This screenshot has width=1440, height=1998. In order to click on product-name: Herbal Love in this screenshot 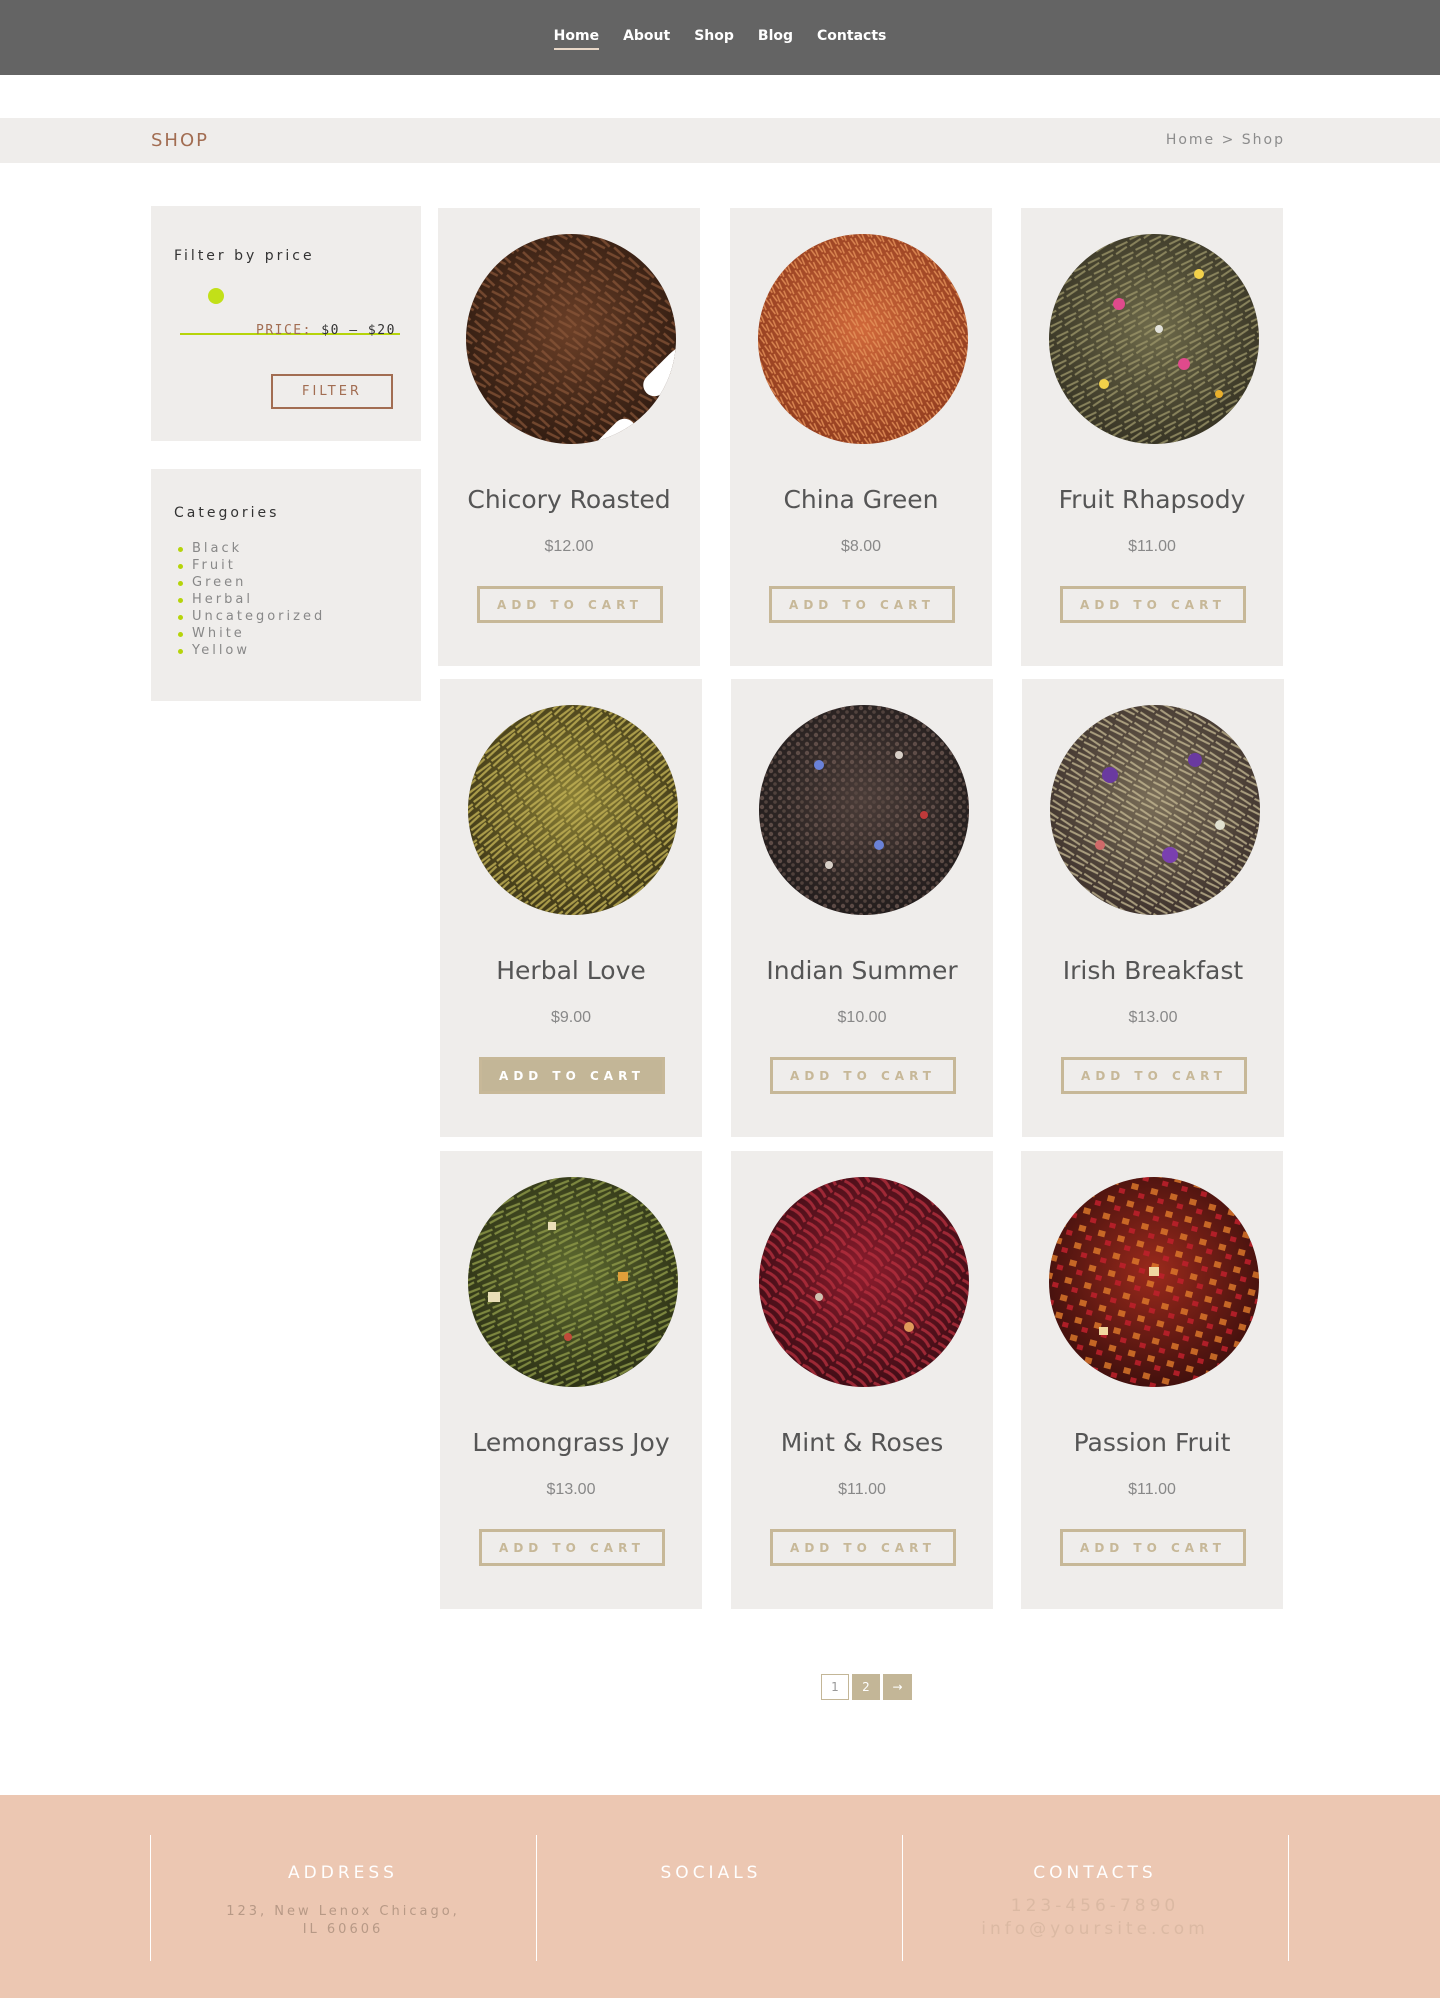, I will do `click(571, 970)`.